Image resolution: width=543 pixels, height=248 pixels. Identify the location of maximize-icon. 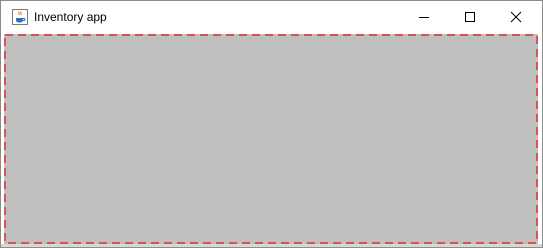
(470, 17).